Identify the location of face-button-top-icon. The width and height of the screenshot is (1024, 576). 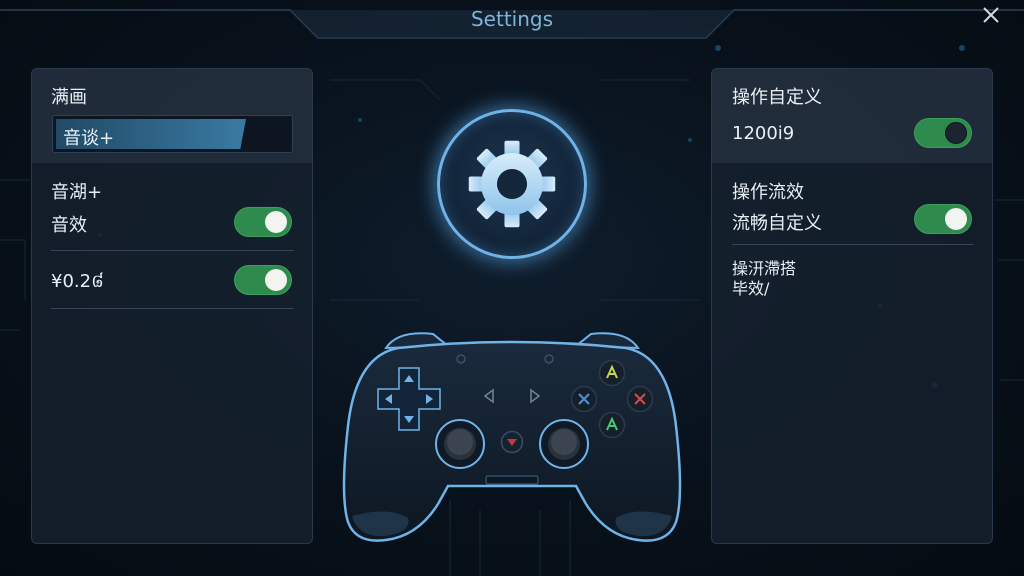
(612, 373).